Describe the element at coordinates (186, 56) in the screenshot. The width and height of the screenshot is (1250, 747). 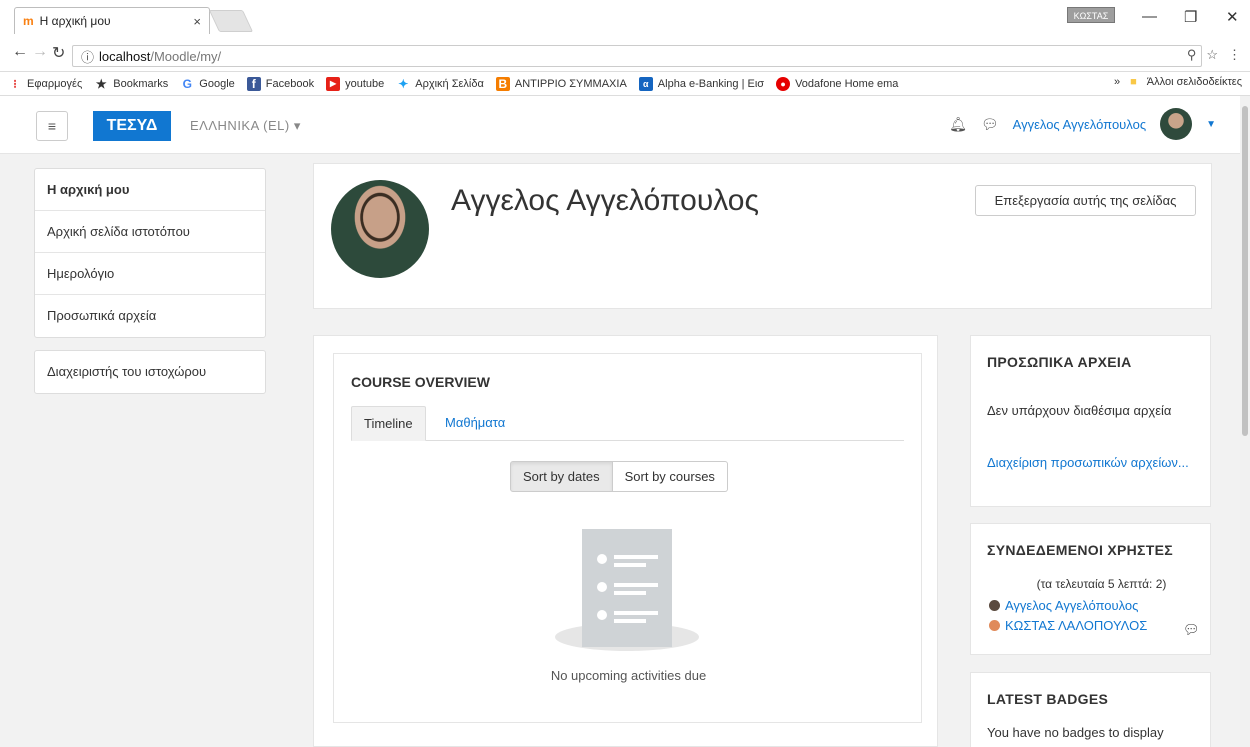
I see `url-path: /Moodle/my/` at that location.